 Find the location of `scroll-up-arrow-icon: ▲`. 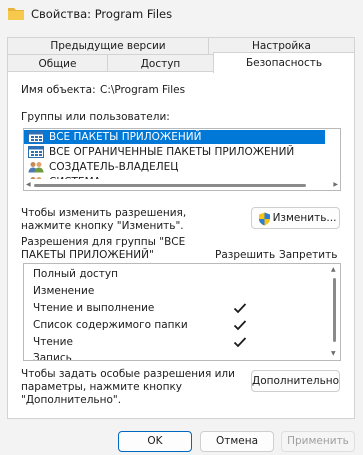

scroll-up-arrow-icon: ▲ is located at coordinates (333, 270).